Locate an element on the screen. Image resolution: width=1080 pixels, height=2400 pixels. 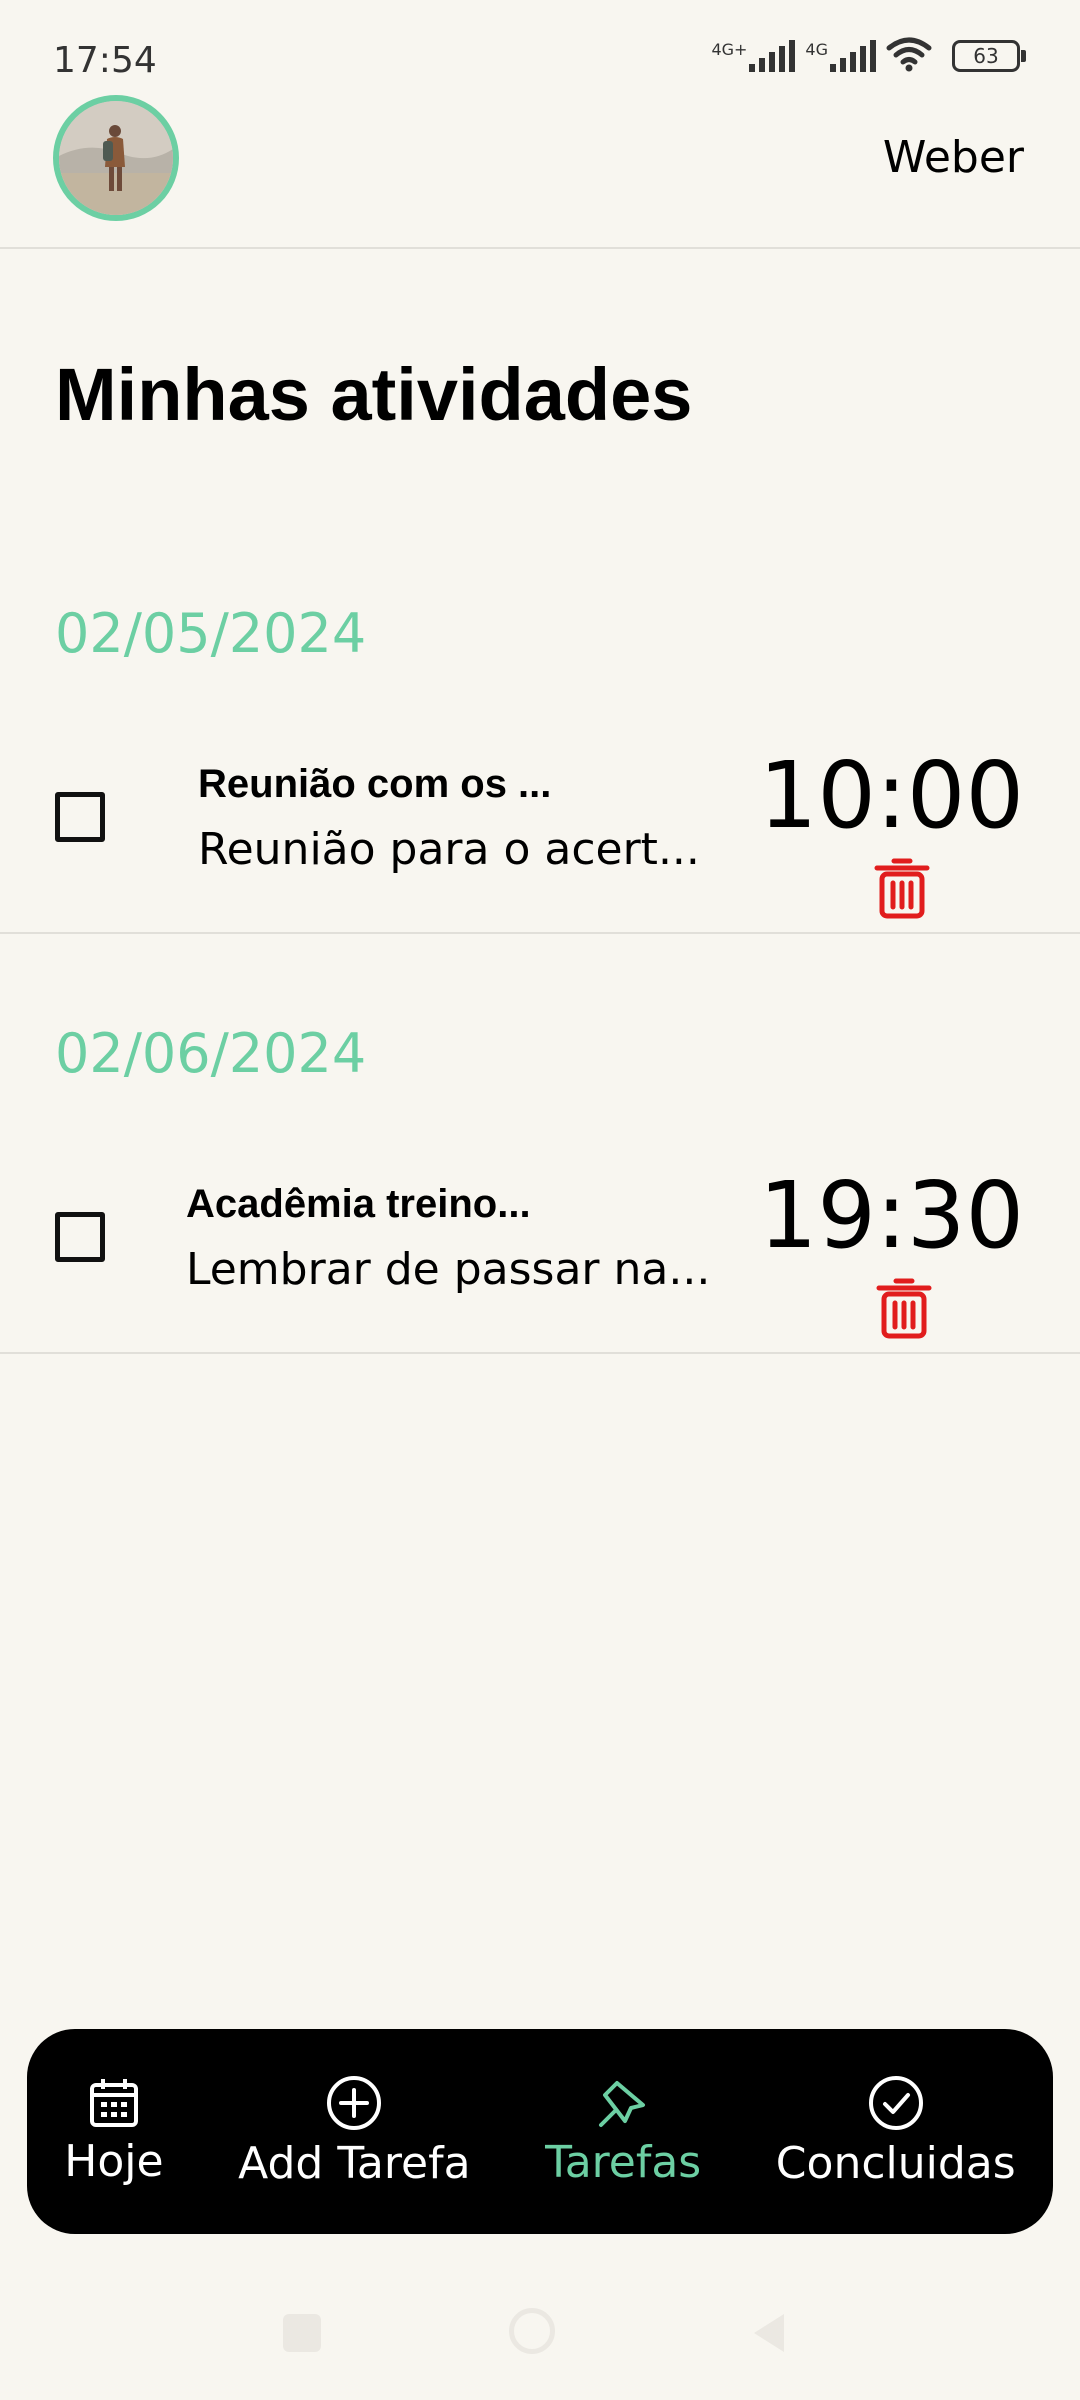
bottom-navigation: Hoje Add Tarefa Tarefas Concluidas is located at coordinates (540, 2131).